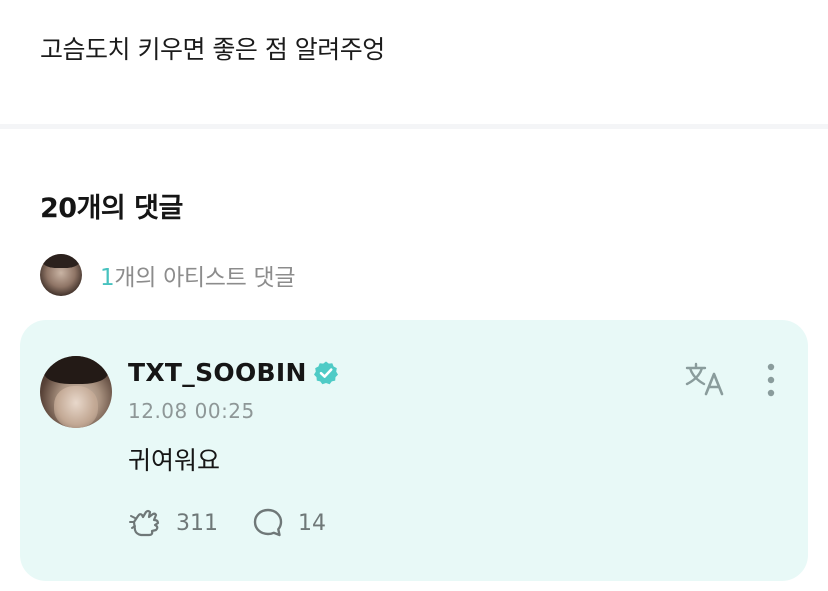 The height and width of the screenshot is (591, 828). I want to click on artist-comments-filter: 1개의 아티스트 댓글, so click(168, 275).